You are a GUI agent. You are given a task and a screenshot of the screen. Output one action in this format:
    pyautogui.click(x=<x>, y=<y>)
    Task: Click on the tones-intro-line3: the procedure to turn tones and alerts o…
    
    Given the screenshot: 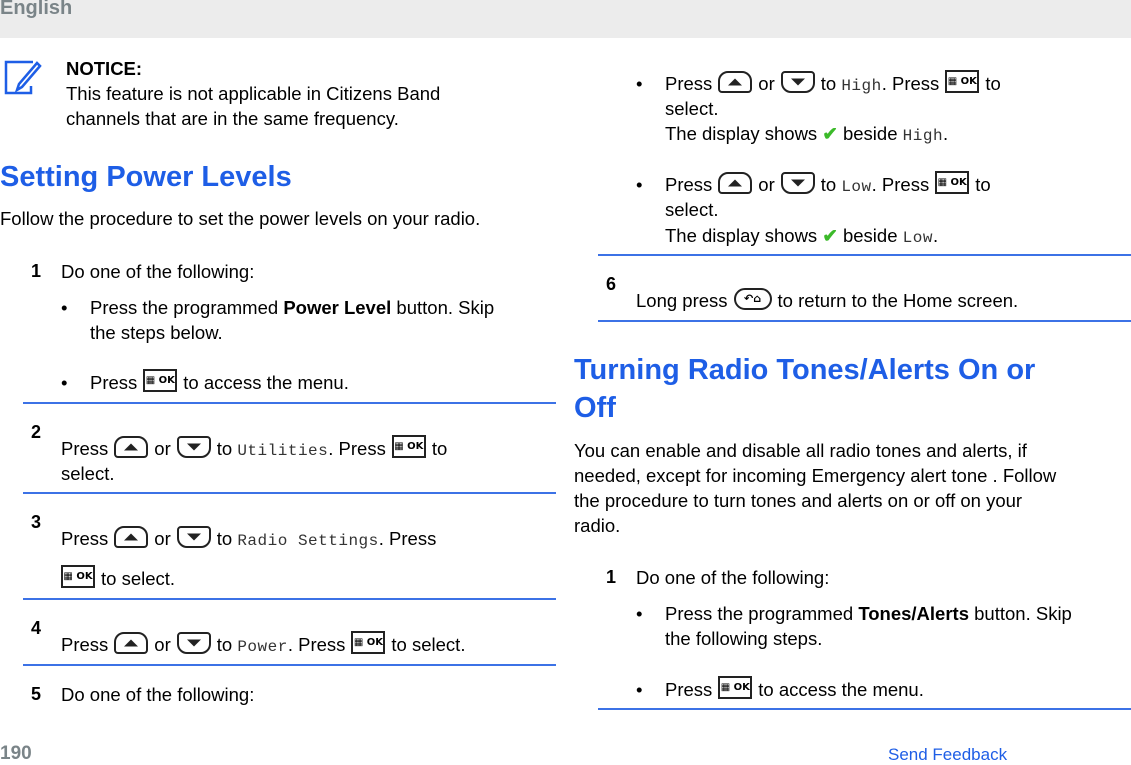 What is the action you would take?
    pyautogui.click(x=798, y=500)
    